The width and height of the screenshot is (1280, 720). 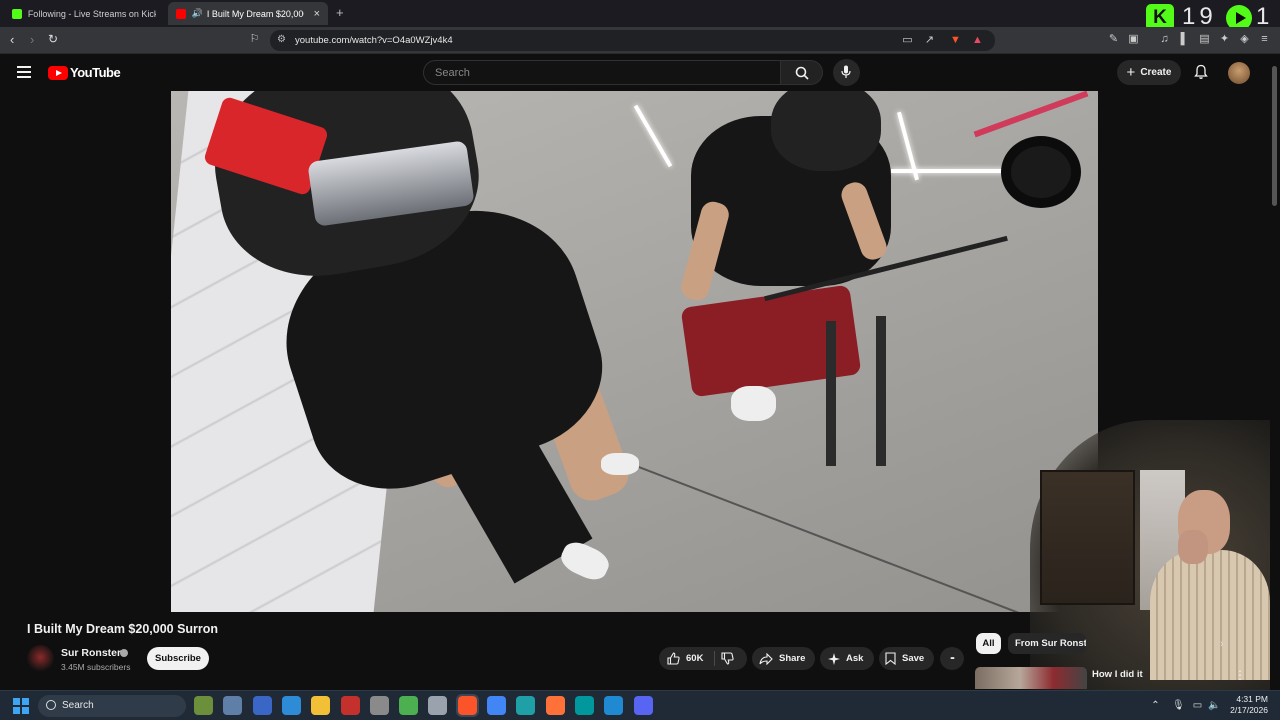 What do you see at coordinates (1264, 39) in the screenshot?
I see `menu-icon: ≡` at bounding box center [1264, 39].